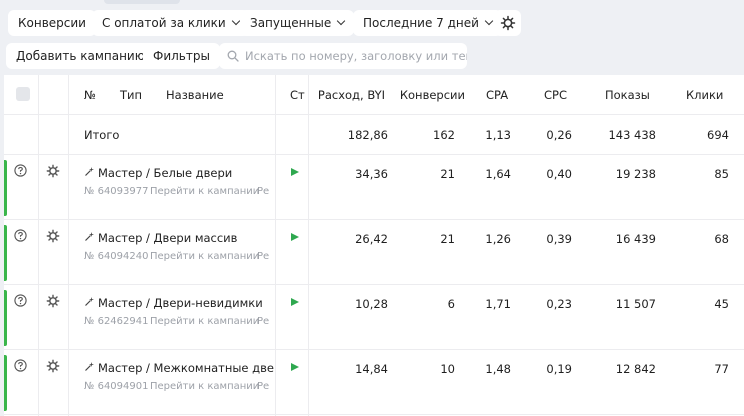 The width and height of the screenshot is (744, 416). I want to click on header-name: Название, so click(195, 95).